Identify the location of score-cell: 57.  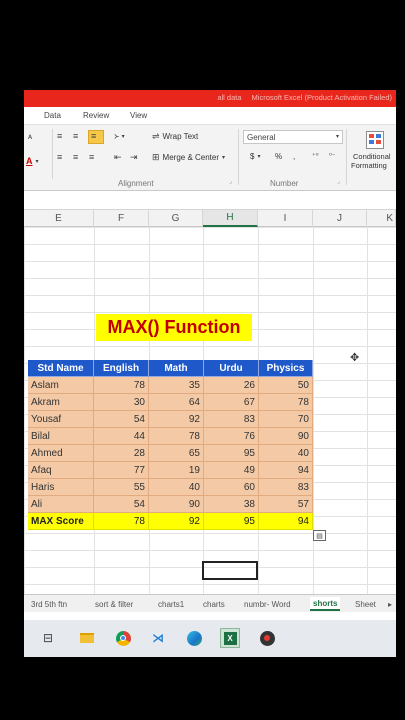
(286, 504).